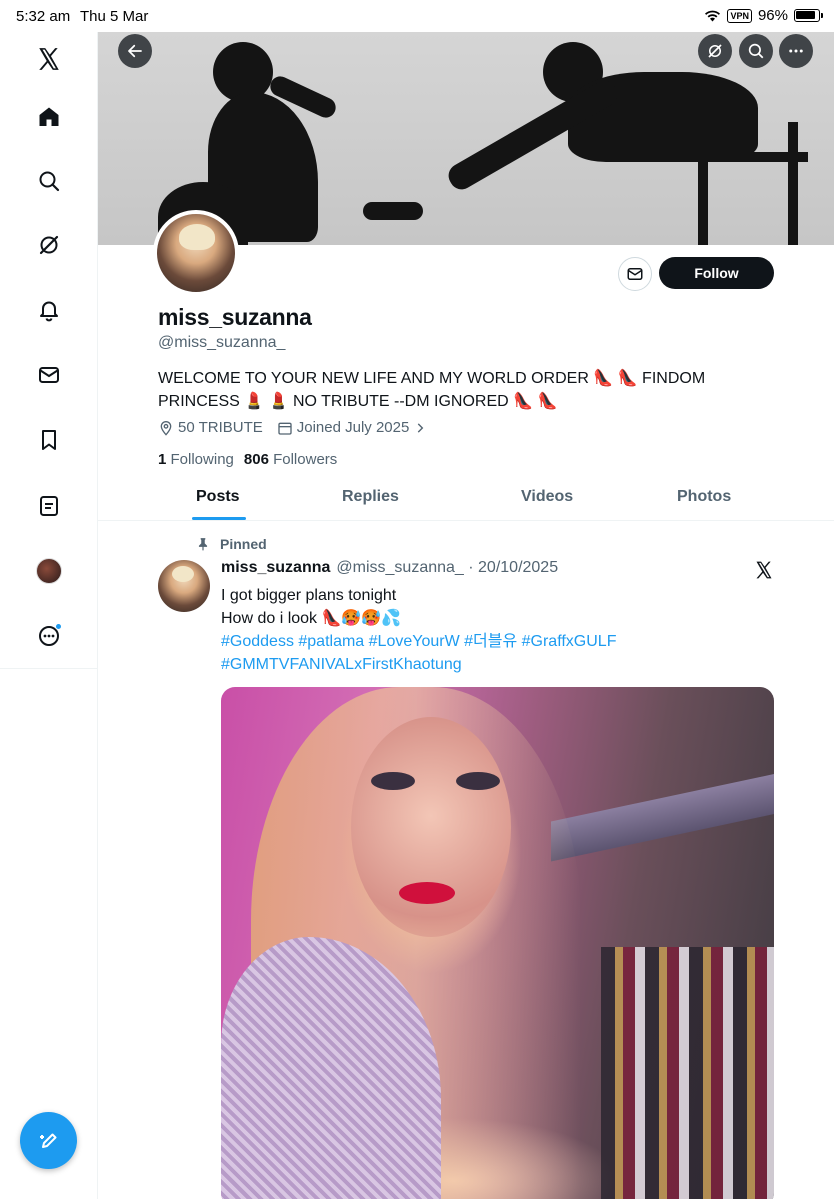 This screenshot has width=834, height=1199. Describe the element at coordinates (275, 568) in the screenshot. I see `tweet-author-name: miss_suzanna` at that location.